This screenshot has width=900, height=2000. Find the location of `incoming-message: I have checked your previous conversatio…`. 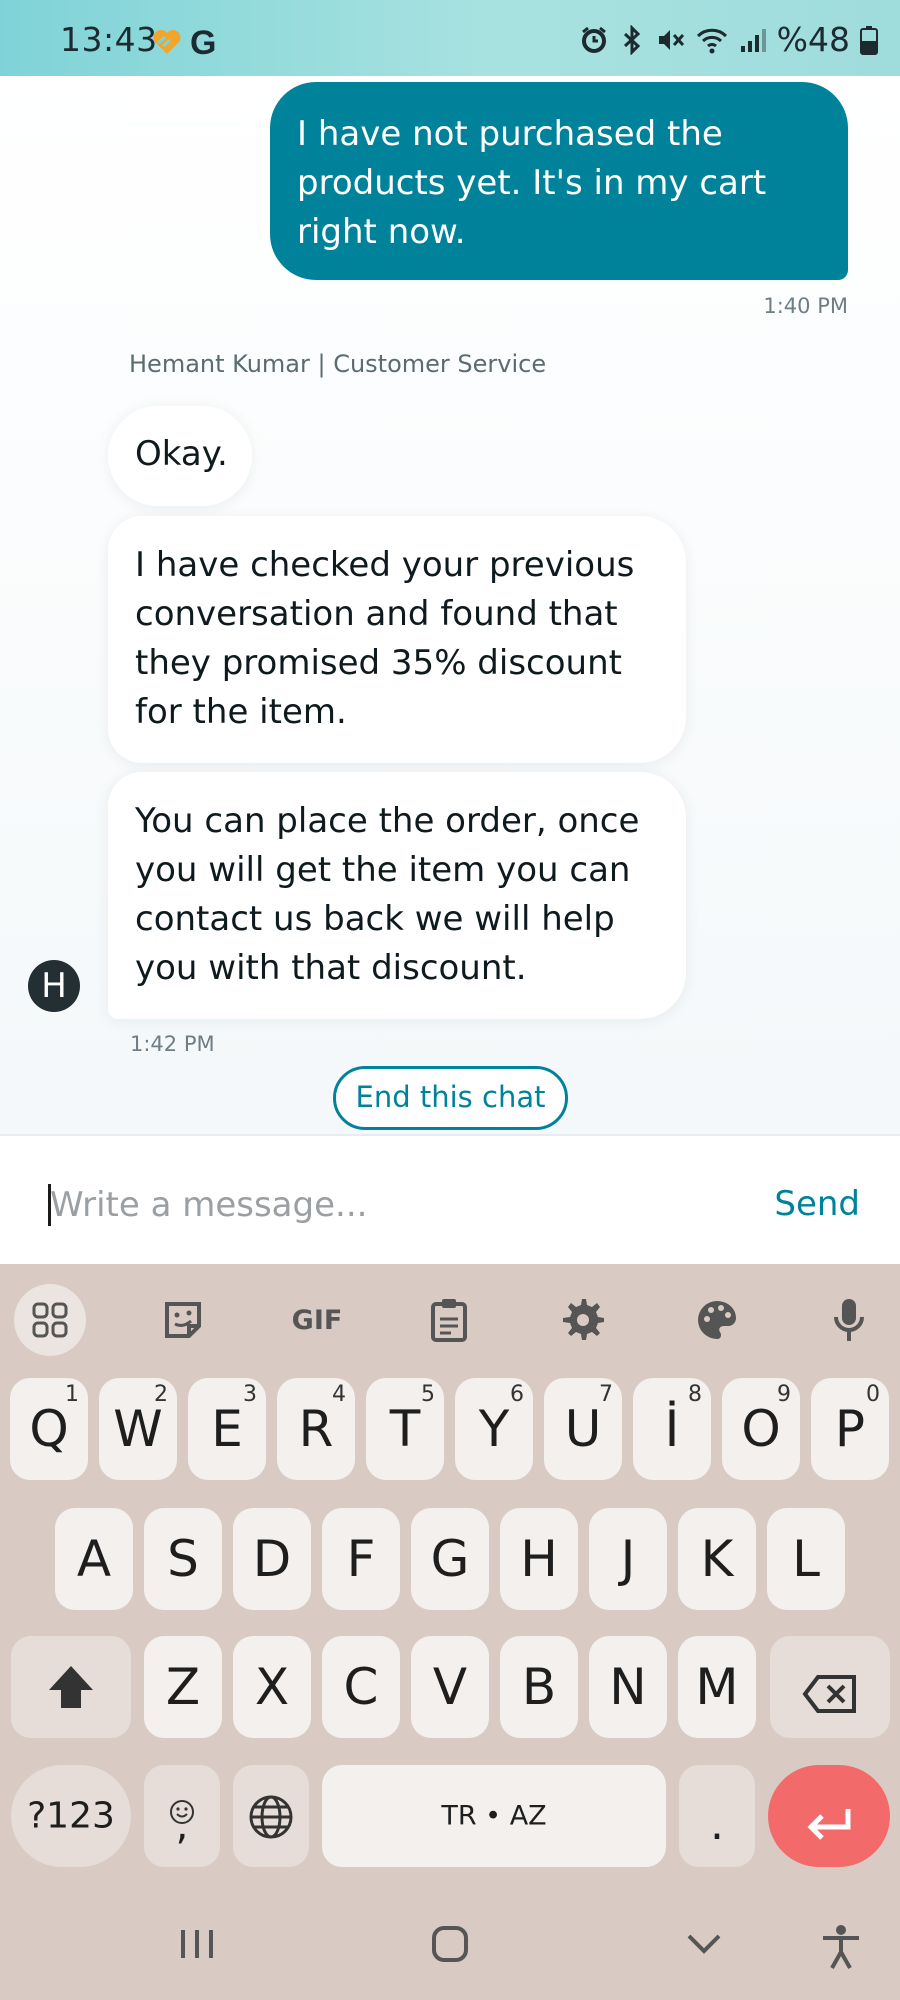

incoming-message: I have checked your previous conversatio… is located at coordinates (397, 639).